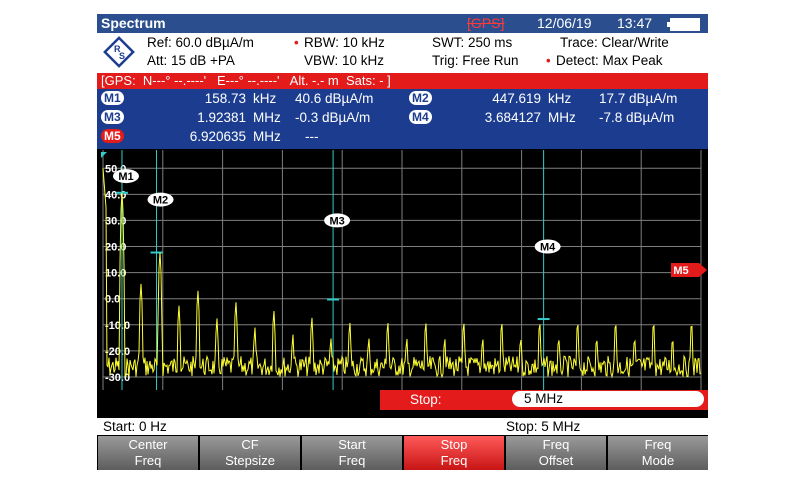 The image size is (800, 484). I want to click on marker-flag-m4: M4, so click(547, 246).